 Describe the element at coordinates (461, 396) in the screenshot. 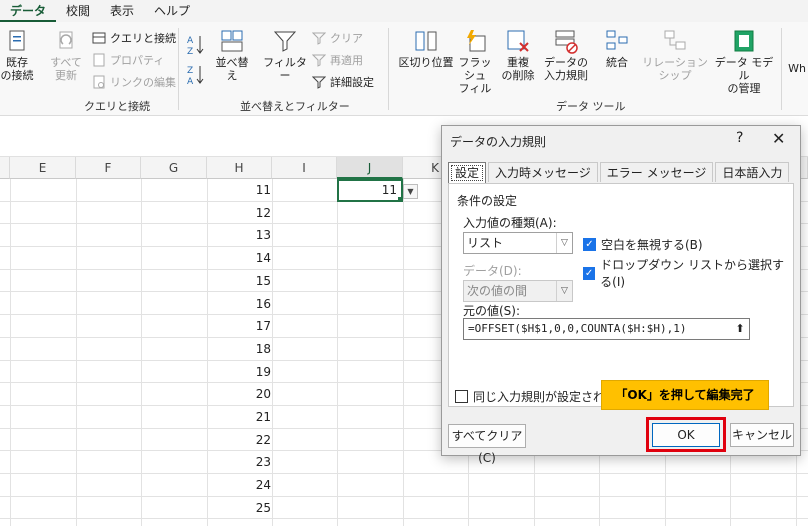

I see `checkbox-box` at that location.